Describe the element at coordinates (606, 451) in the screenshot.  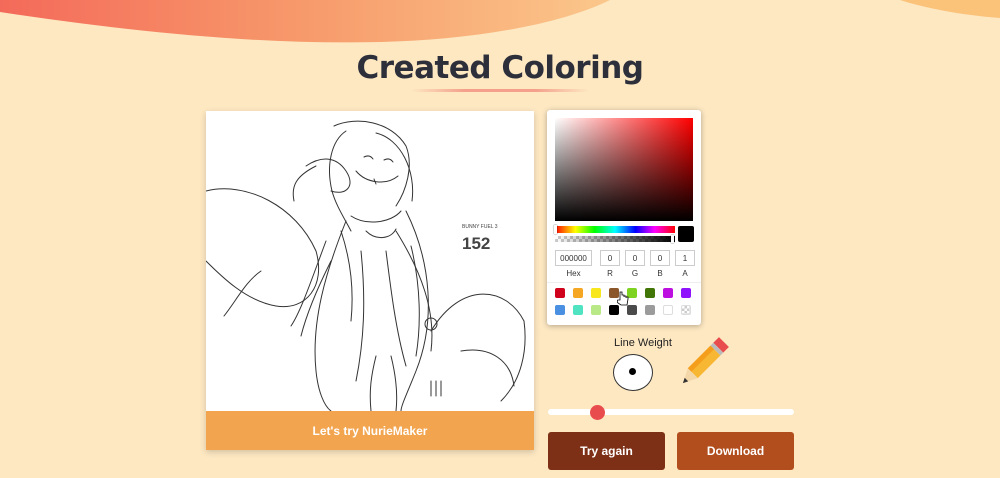
I see `try-again-button: Try again` at that location.